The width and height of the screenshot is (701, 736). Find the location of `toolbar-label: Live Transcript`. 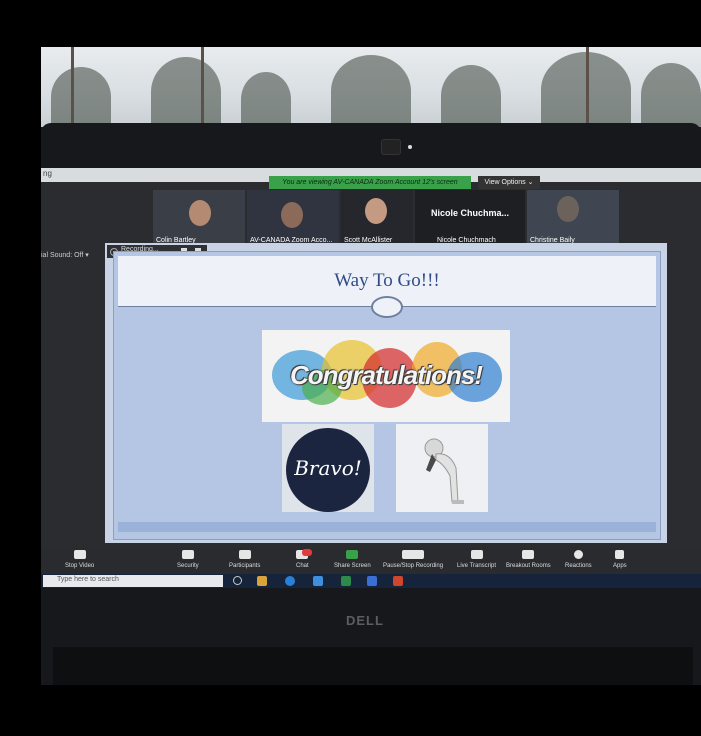

toolbar-label: Live Transcript is located at coordinates (477, 566).